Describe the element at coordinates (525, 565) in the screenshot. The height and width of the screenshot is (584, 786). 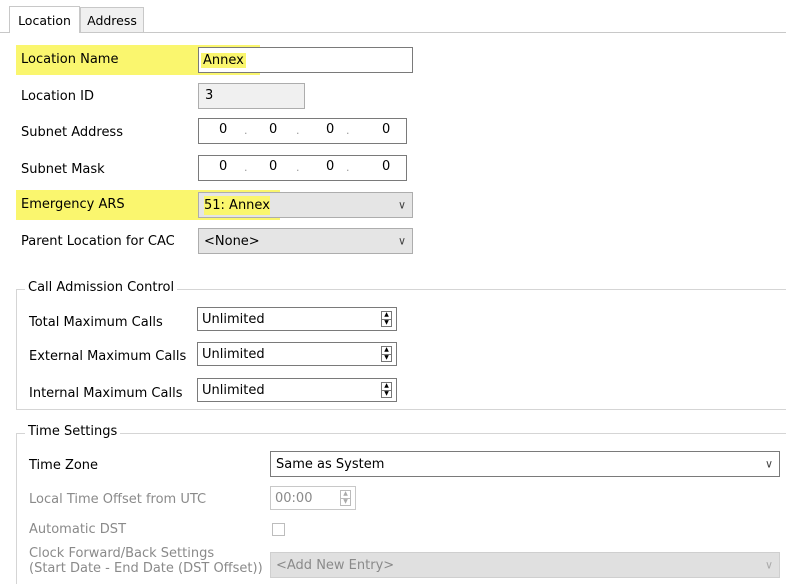
I see `clock-settings-select: <Add New Entry> ∨` at that location.